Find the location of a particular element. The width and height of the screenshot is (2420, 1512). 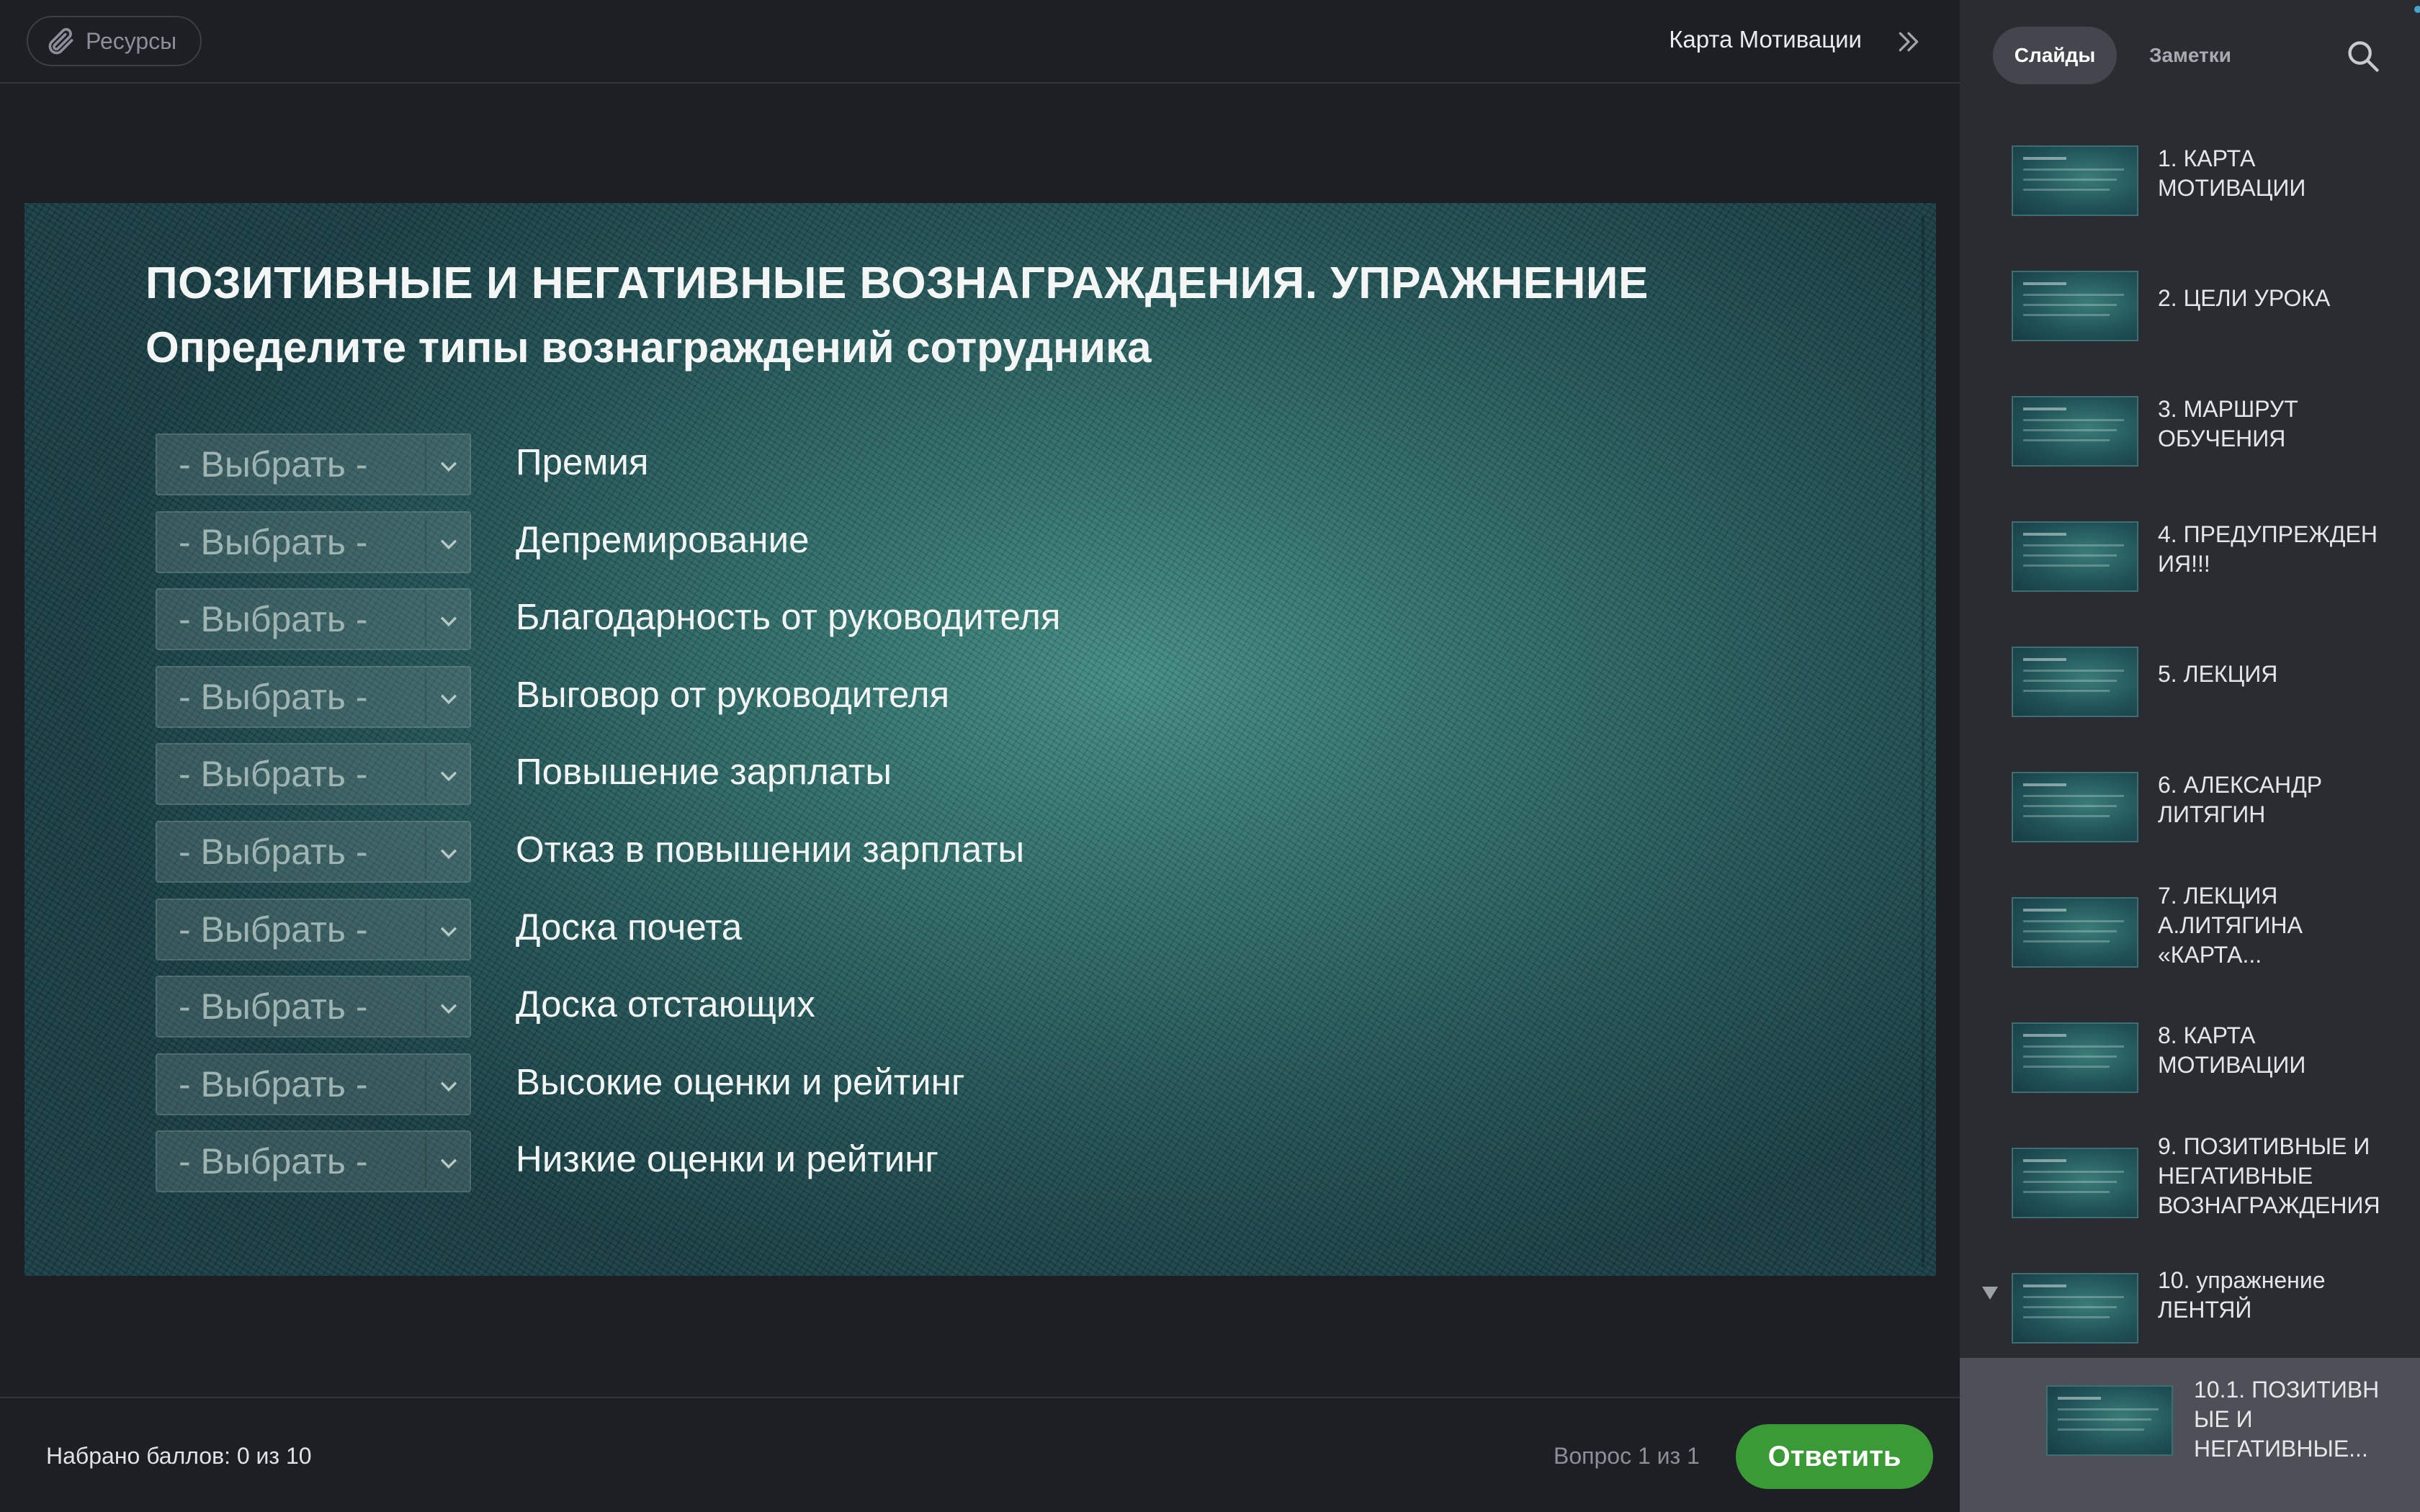

slide-list-item-title: 4. ПРЕДУПРЕЖДЕН ИЯ!!! is located at coordinates (2268, 549).